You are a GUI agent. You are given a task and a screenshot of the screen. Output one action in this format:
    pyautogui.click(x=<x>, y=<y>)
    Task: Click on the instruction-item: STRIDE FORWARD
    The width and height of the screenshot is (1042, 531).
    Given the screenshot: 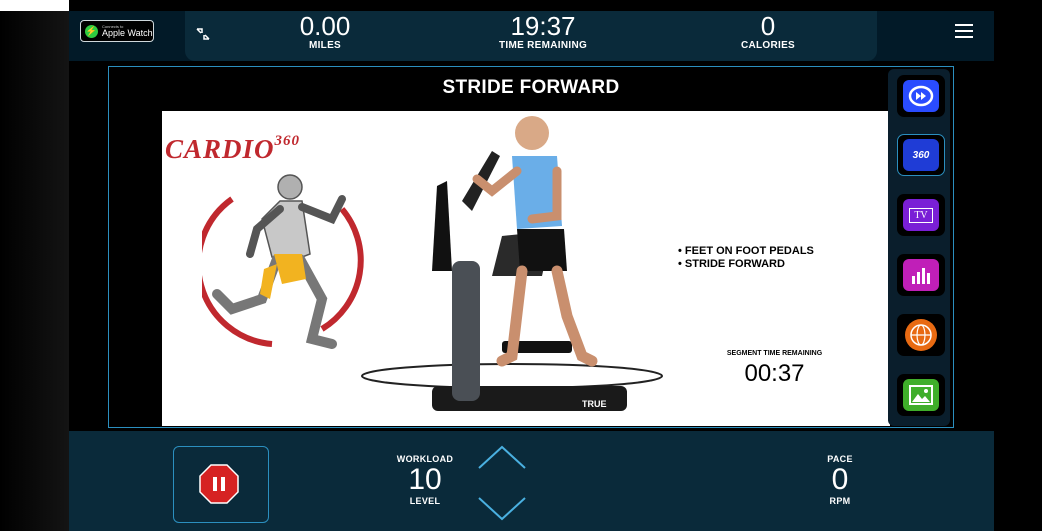 What is the action you would take?
    pyautogui.click(x=746, y=264)
    